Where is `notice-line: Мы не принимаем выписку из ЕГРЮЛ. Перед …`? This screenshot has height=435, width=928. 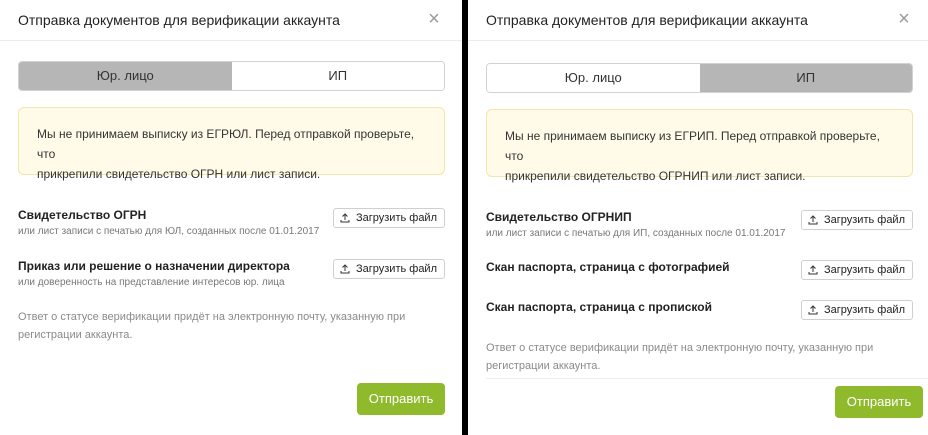
notice-line: Мы не принимаем выписку из ЕГРЮЛ. Перед … is located at coordinates (226, 144).